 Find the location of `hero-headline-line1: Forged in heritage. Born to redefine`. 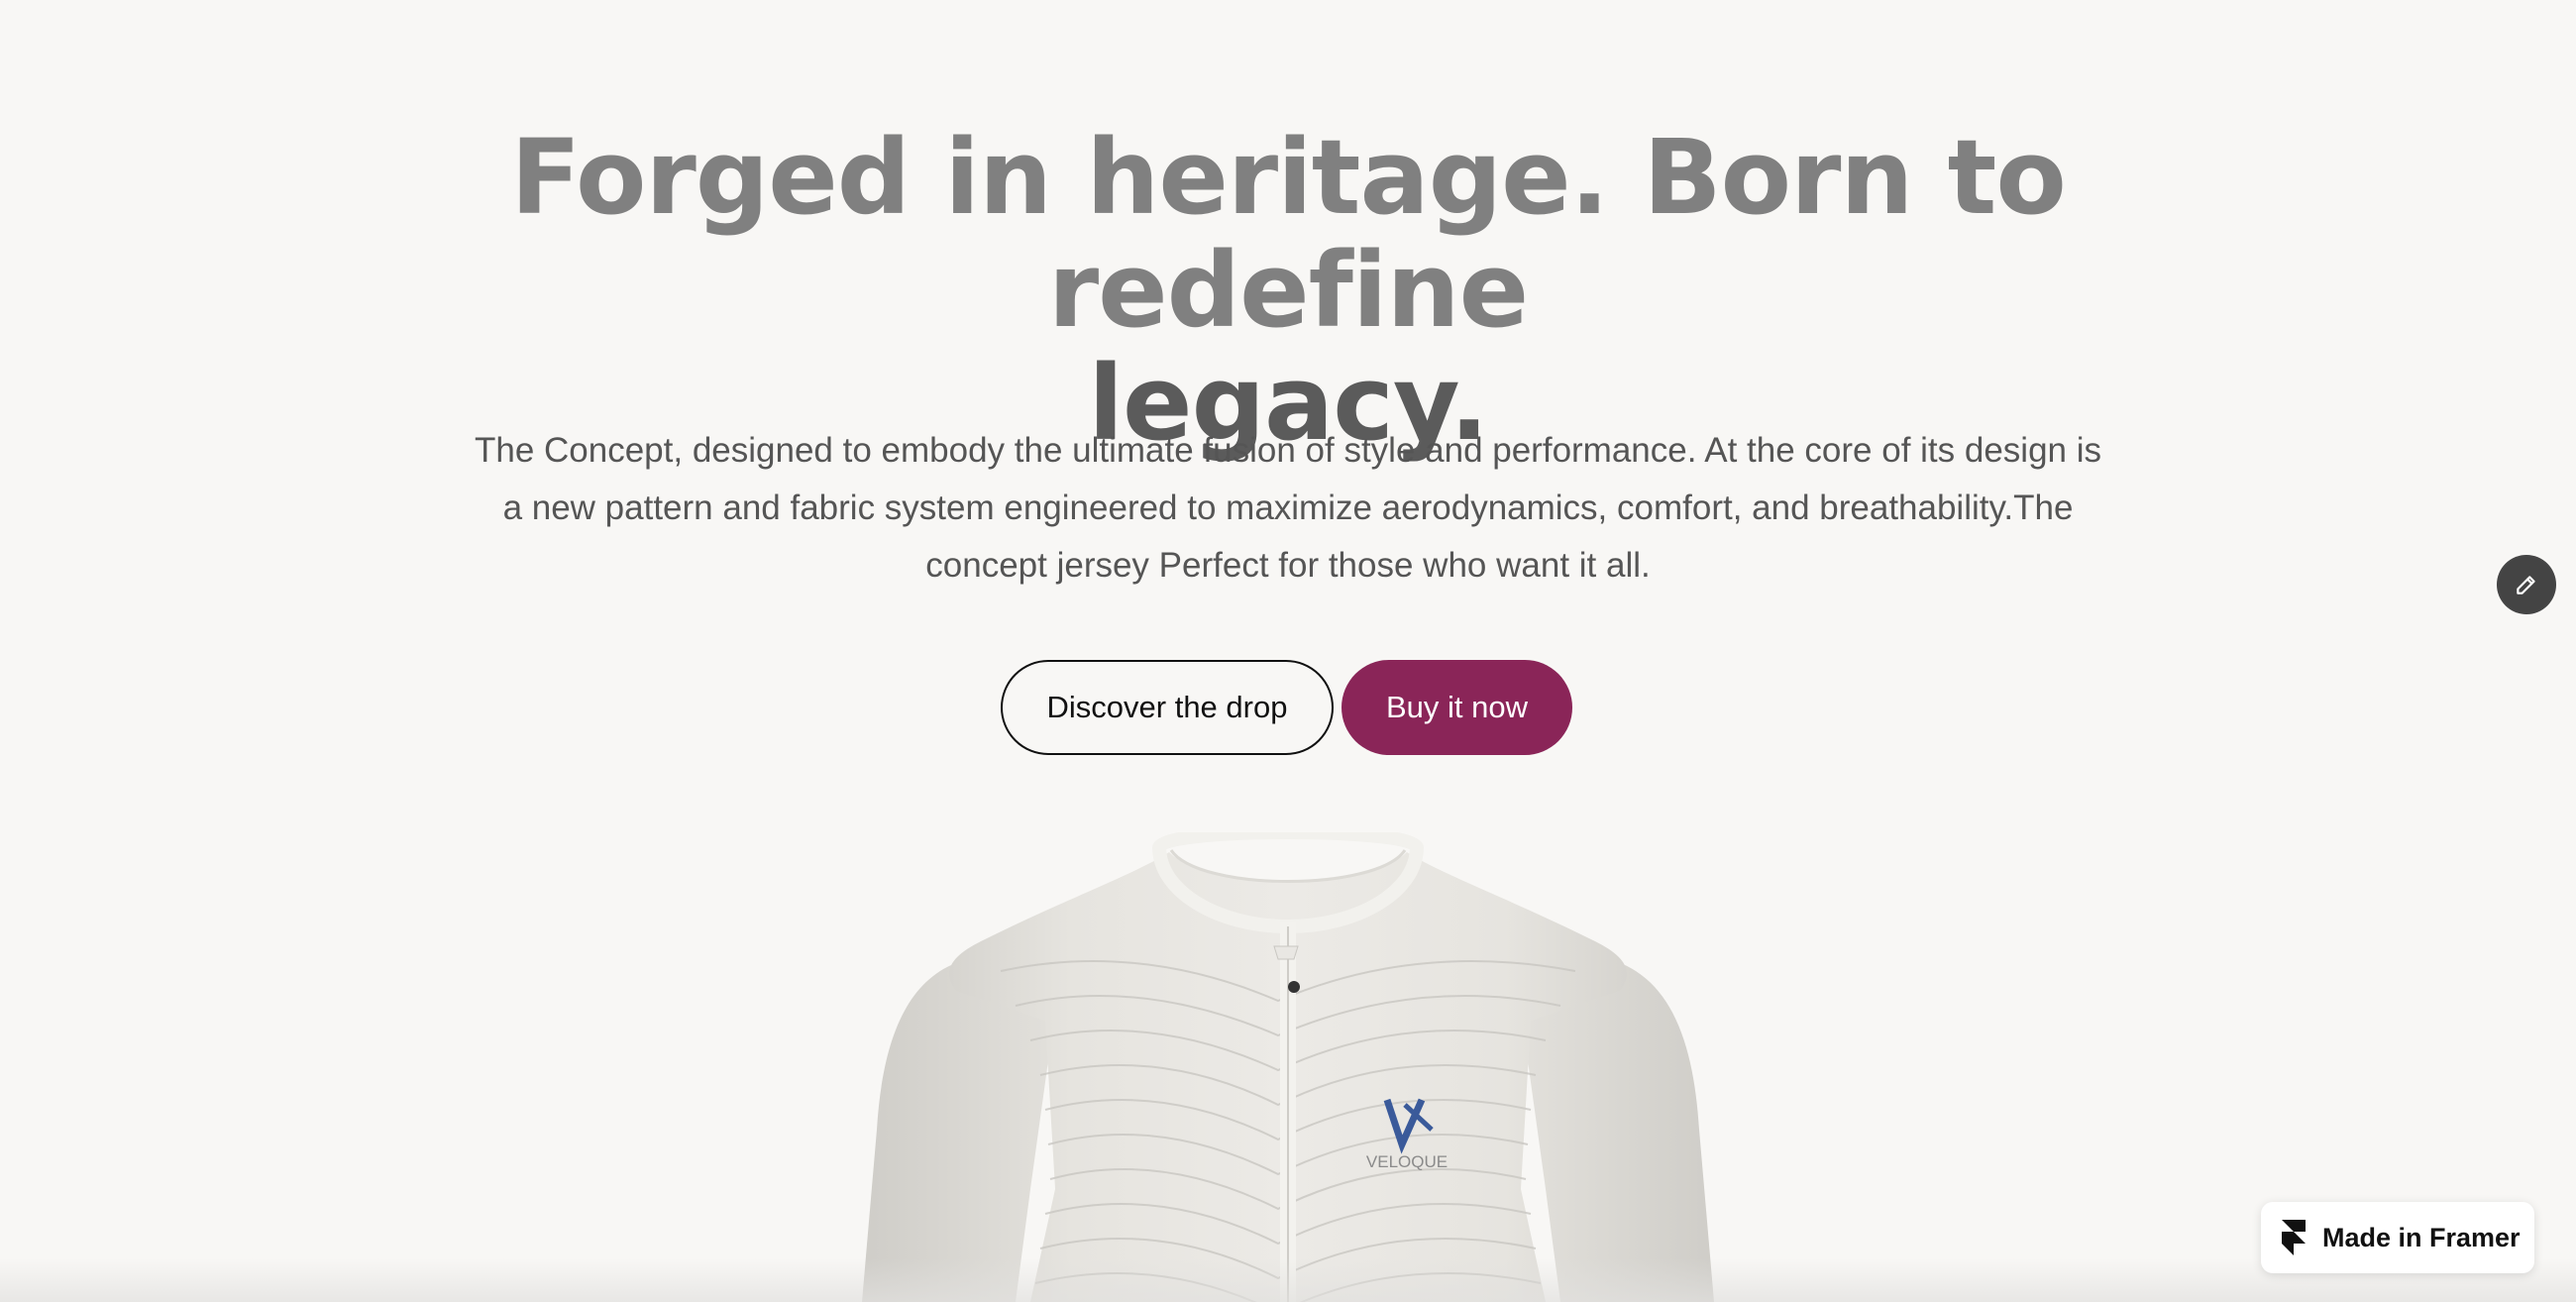

hero-headline-line1: Forged in heritage. Born to redefine is located at coordinates (1288, 234).